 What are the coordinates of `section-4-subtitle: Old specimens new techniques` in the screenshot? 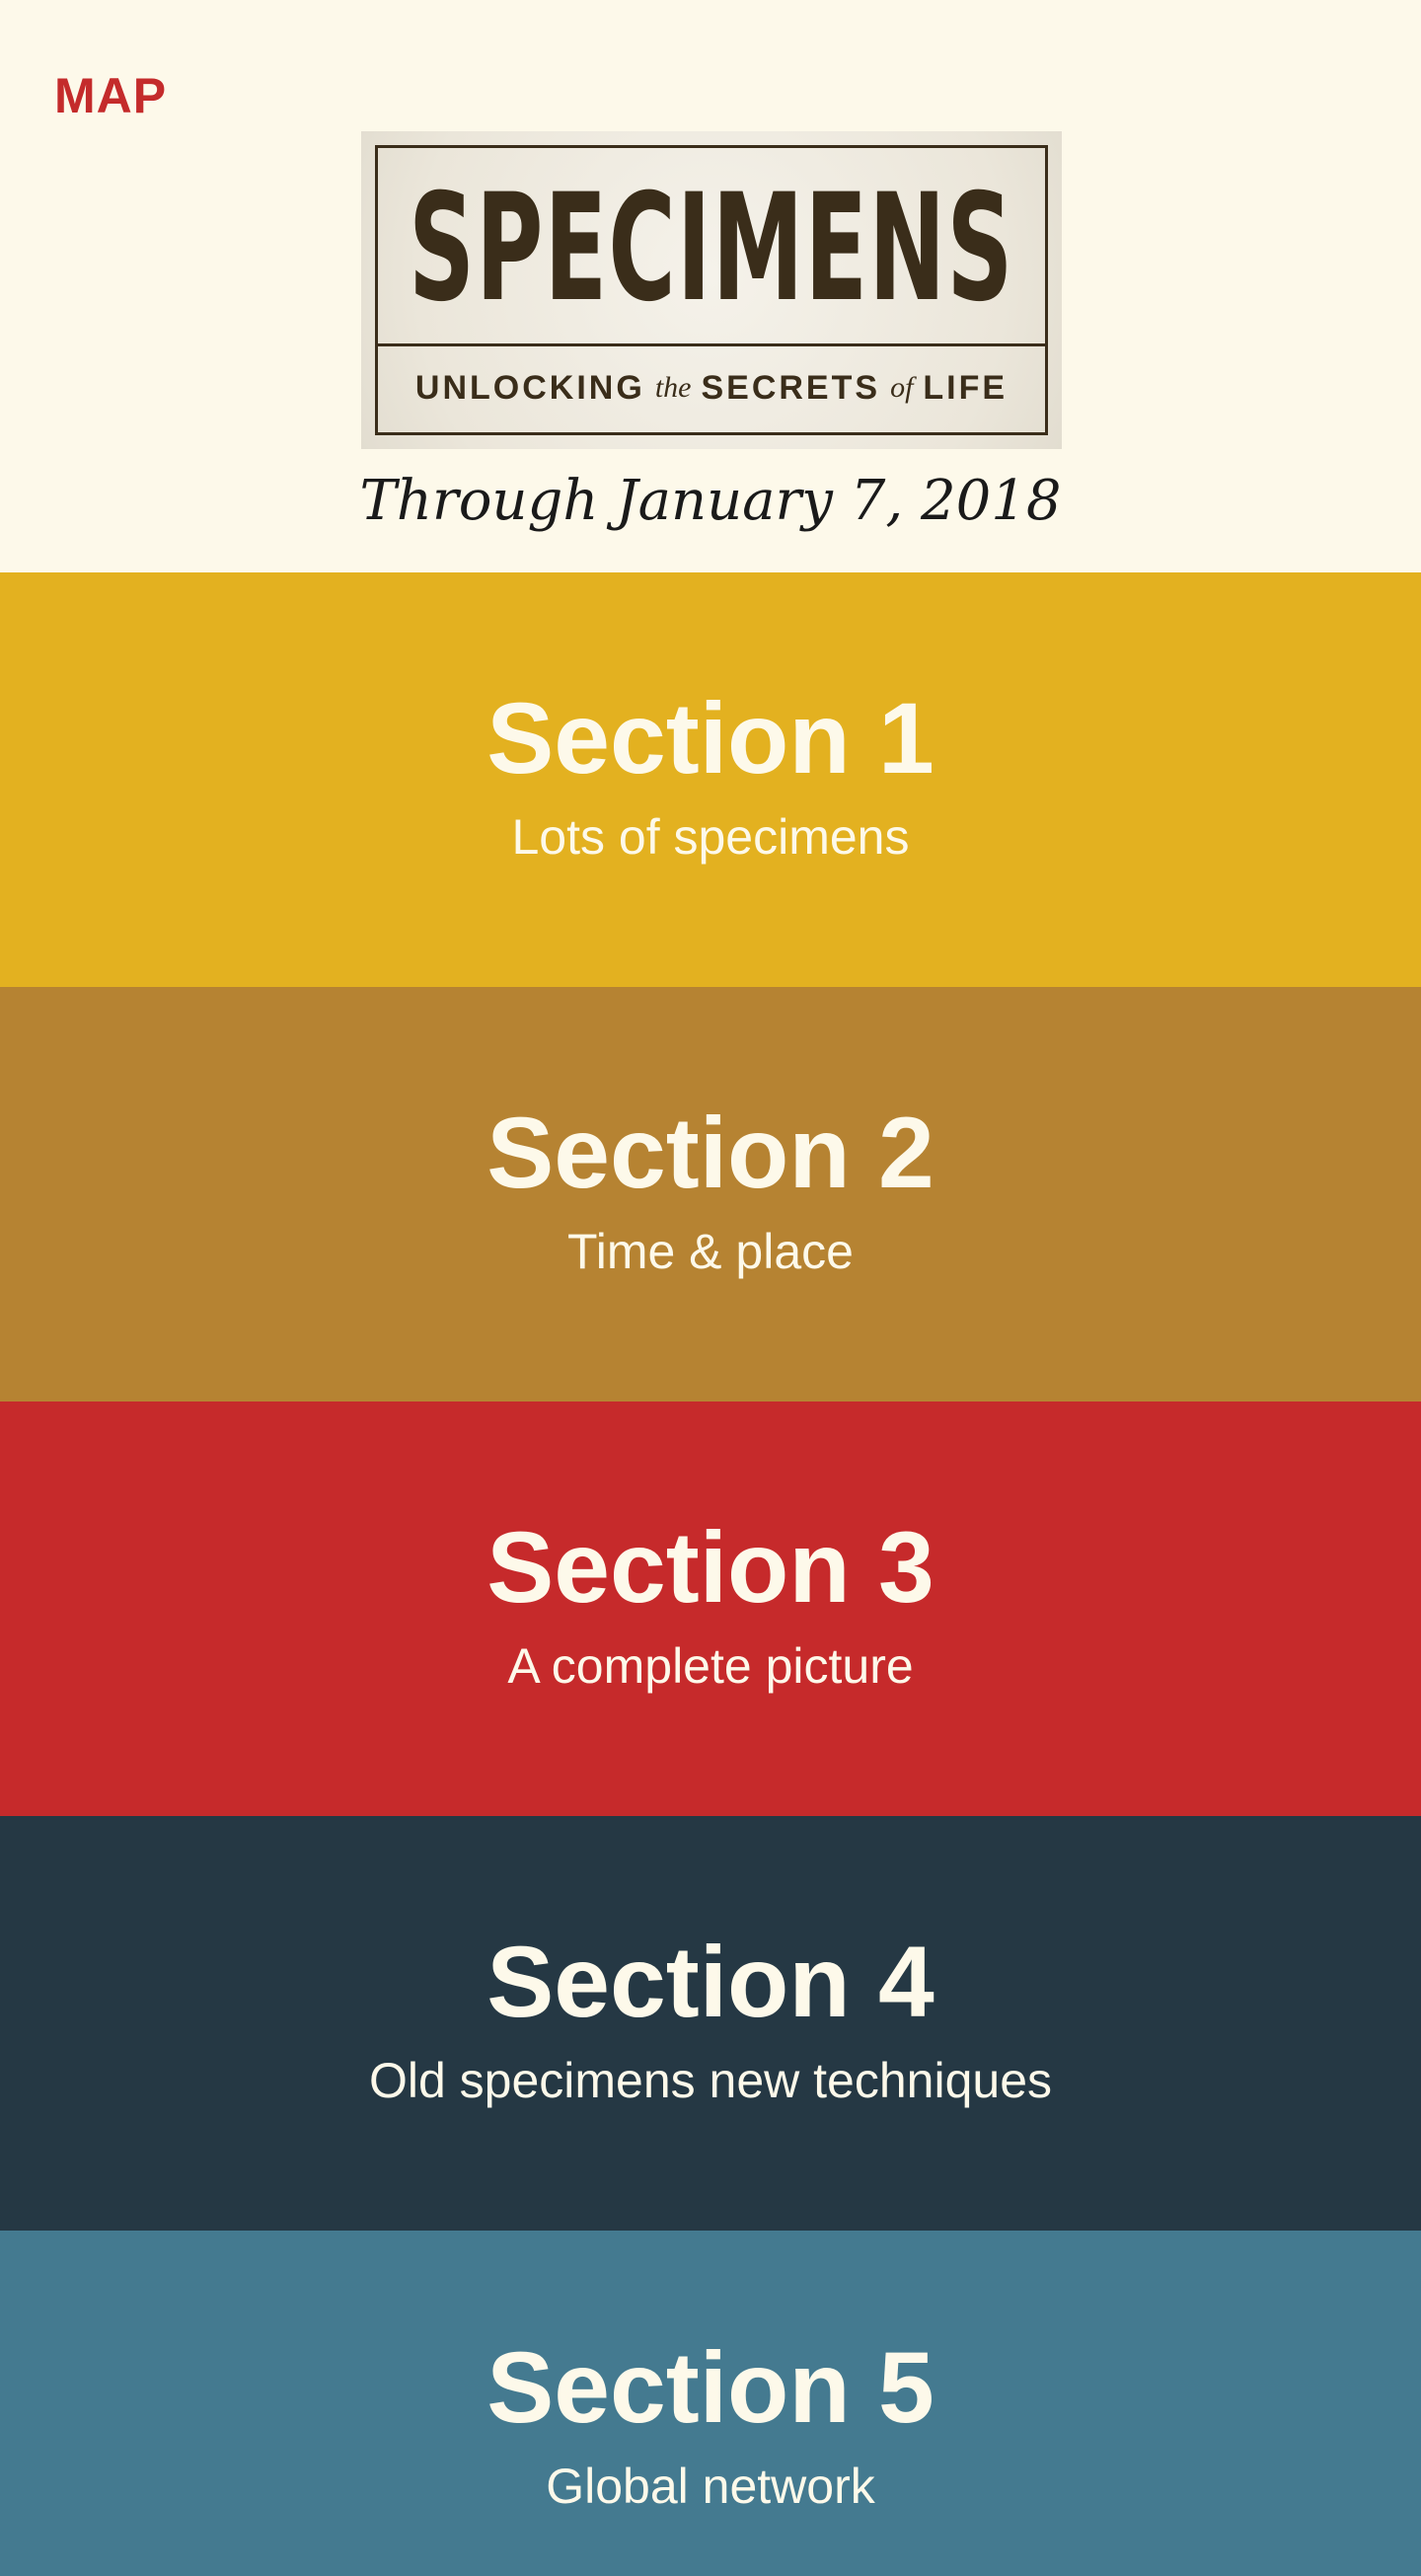 It's located at (710, 2080).